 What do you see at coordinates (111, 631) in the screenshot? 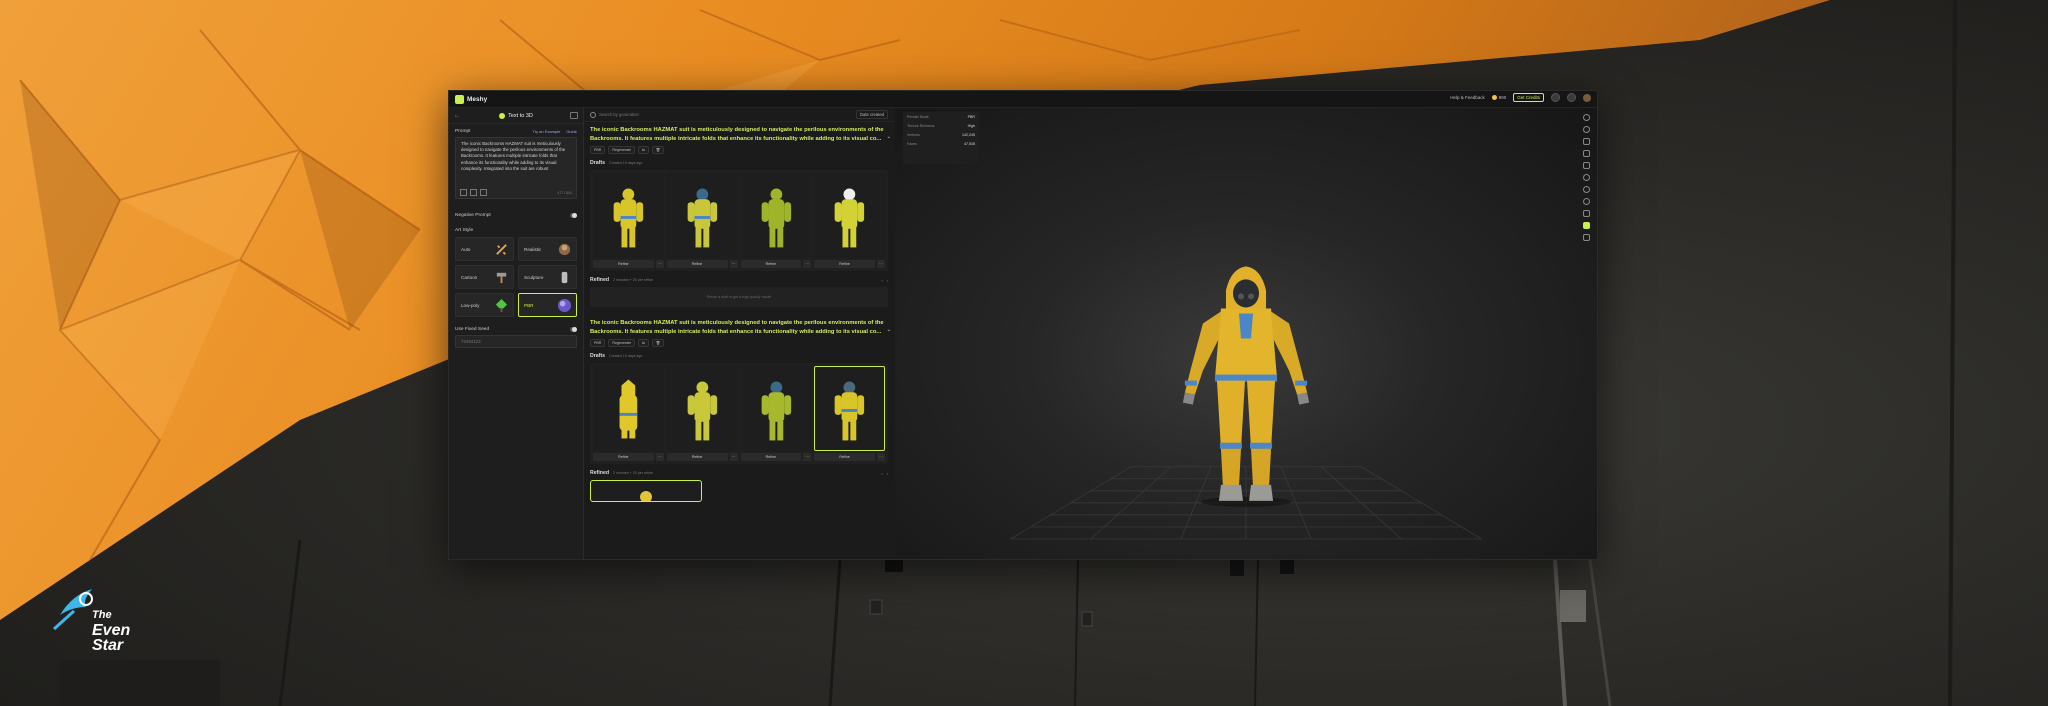
I see `even-star-logo-text: The Even Star` at bounding box center [111, 631].